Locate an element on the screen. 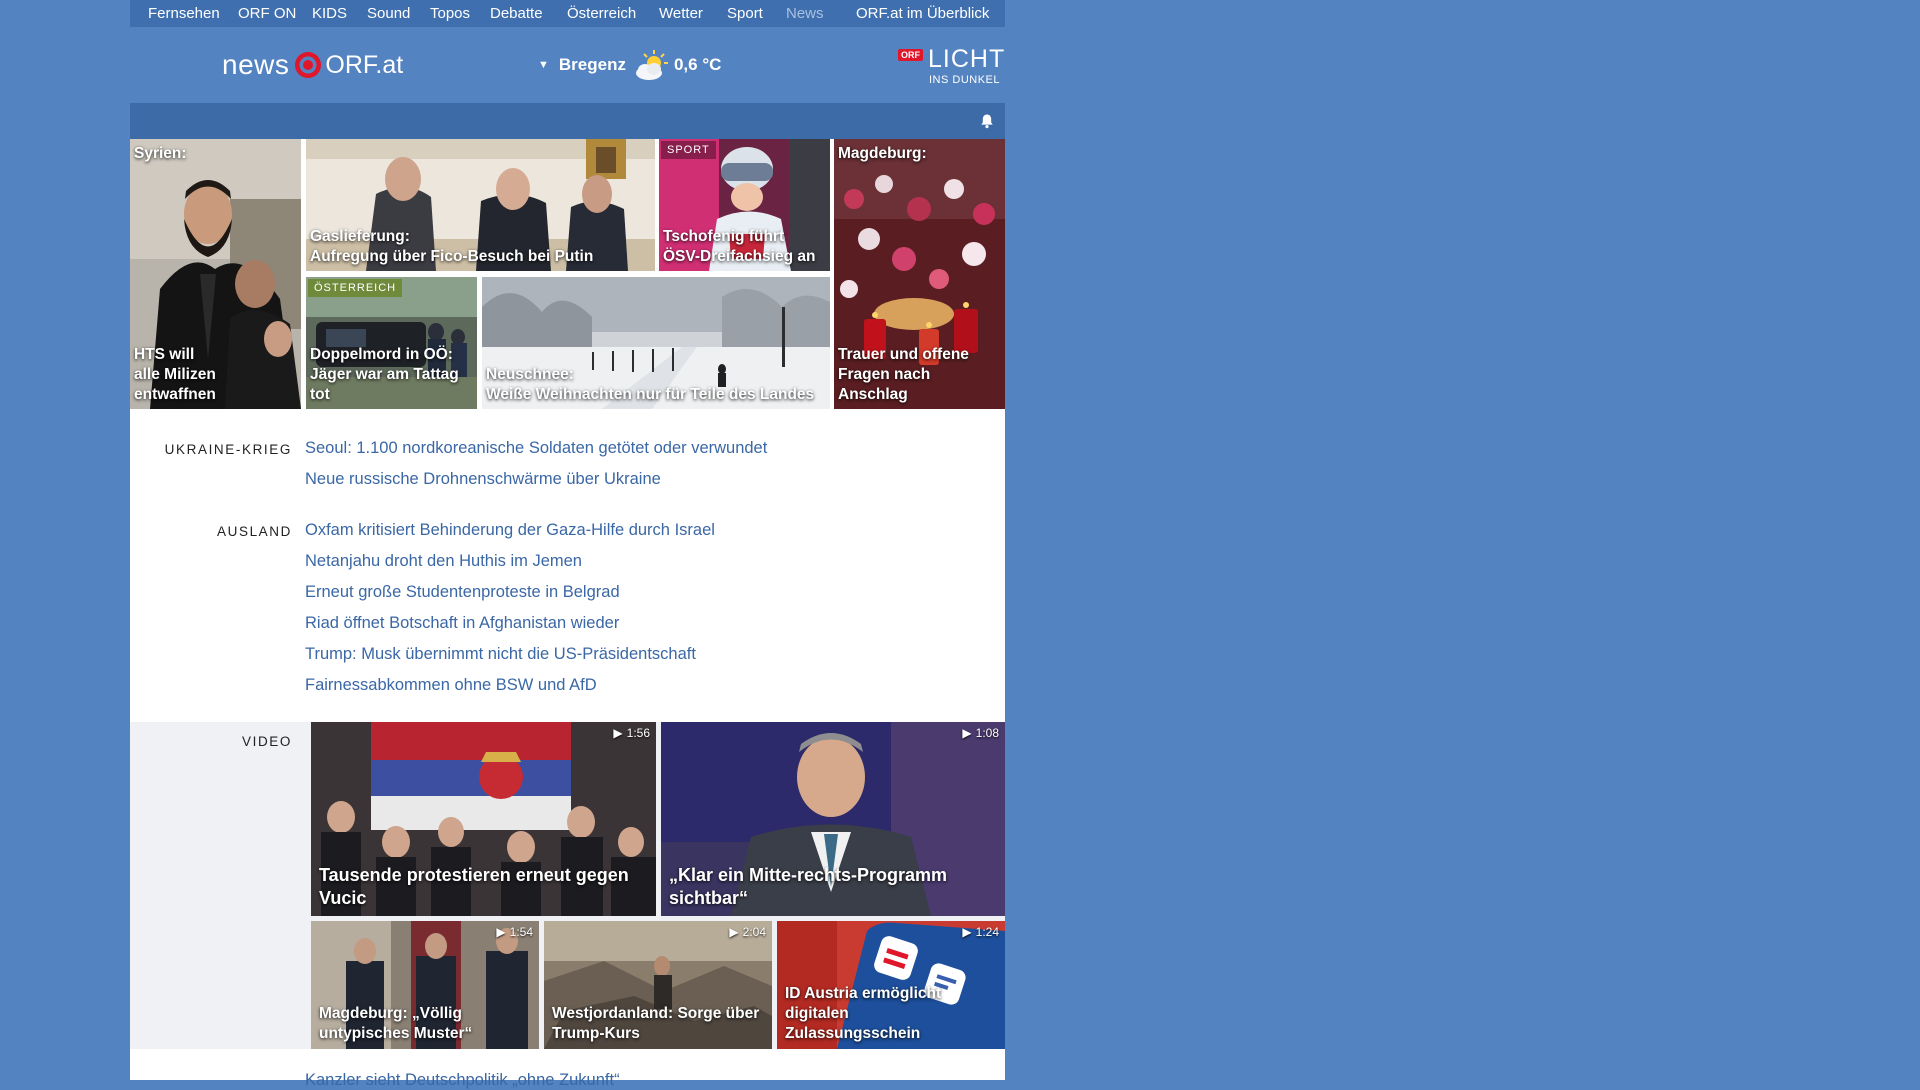 This screenshot has height=1090, width=1920. licht-ins-dunkel-logo: ORF LICHT INS DUNKEL is located at coordinates (951, 67).